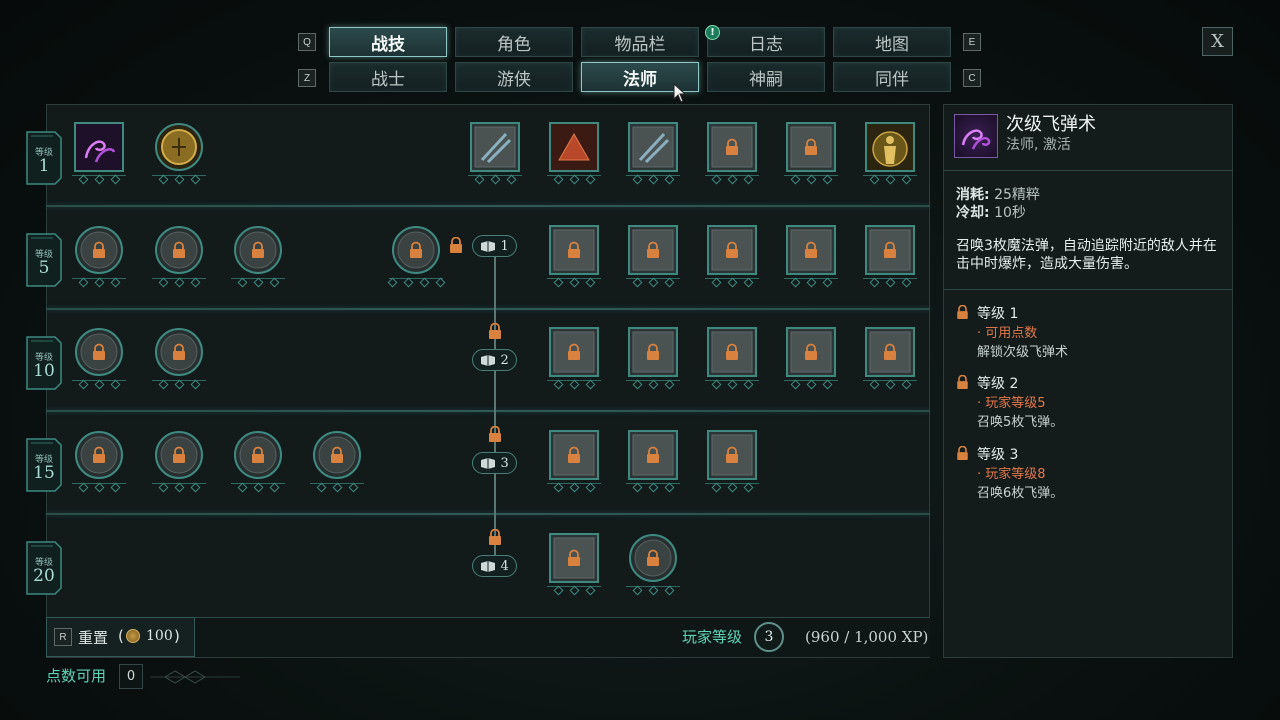 Image resolution: width=1280 pixels, height=720 pixels. What do you see at coordinates (514, 77) in the screenshot?
I see `tab-ranger: 游侠` at bounding box center [514, 77].